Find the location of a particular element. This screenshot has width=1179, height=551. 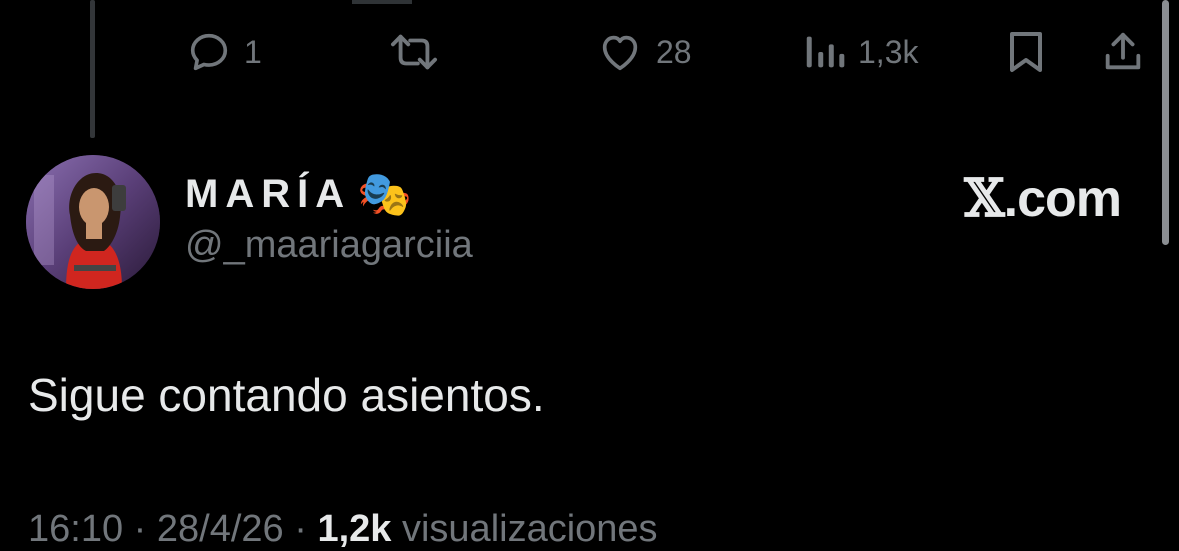

theater-masks-emoji: 🎭 is located at coordinates (384, 194).